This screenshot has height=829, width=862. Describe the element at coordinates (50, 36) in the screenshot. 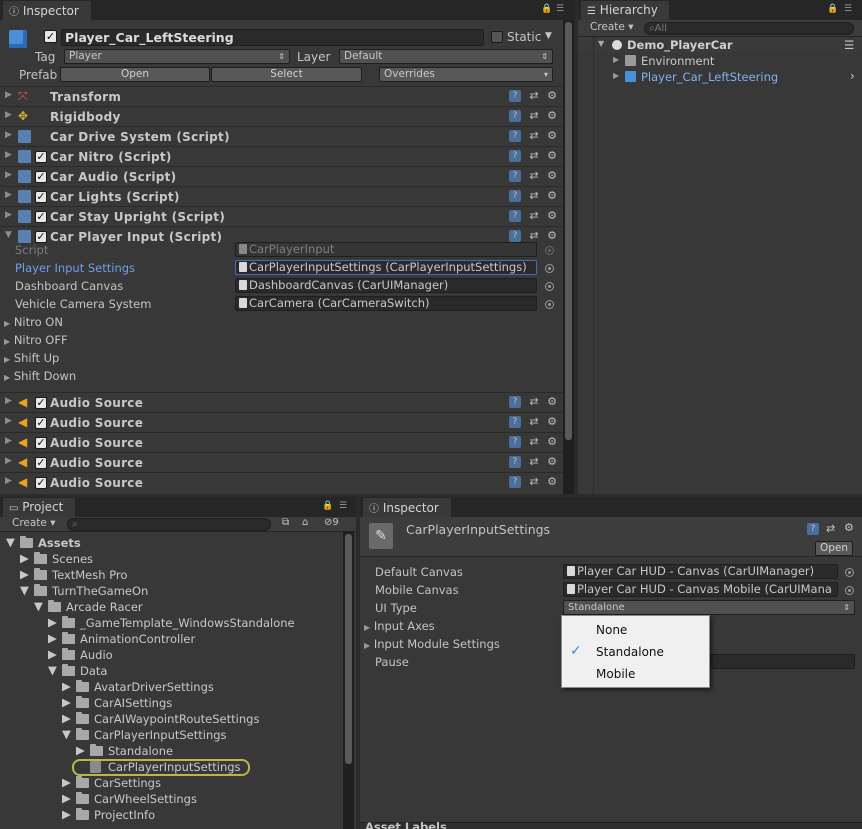

I see `active-checkbox: ✓` at that location.